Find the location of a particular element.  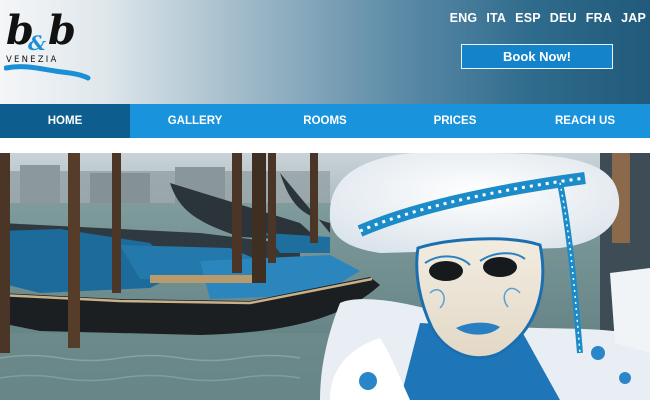

nav-item-home: HOME is located at coordinates (65, 121).